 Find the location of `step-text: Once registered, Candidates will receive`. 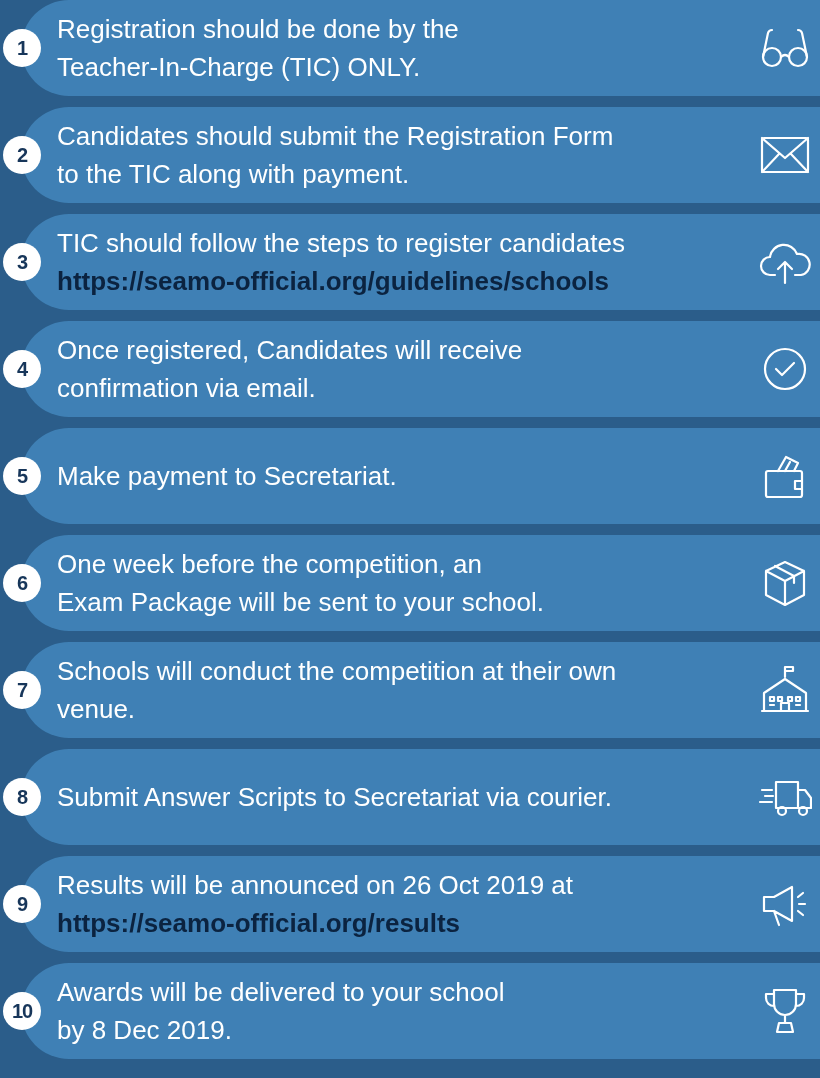

step-text: Once registered, Candidates will receive is located at coordinates (290, 350).